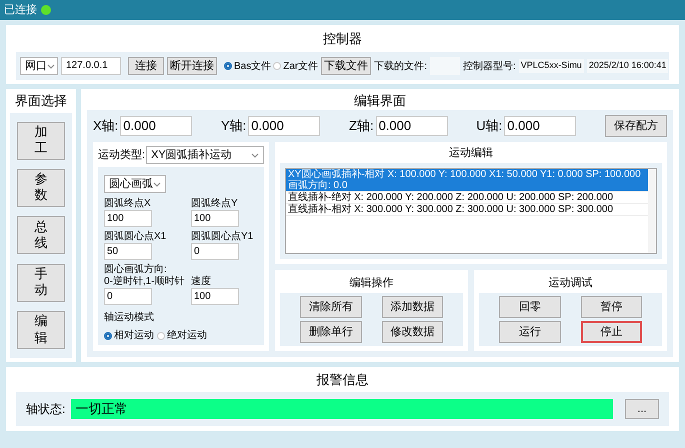 The height and width of the screenshot is (448, 685). Describe the element at coordinates (652, 211) in the screenshot. I see `scrollbar` at that location.